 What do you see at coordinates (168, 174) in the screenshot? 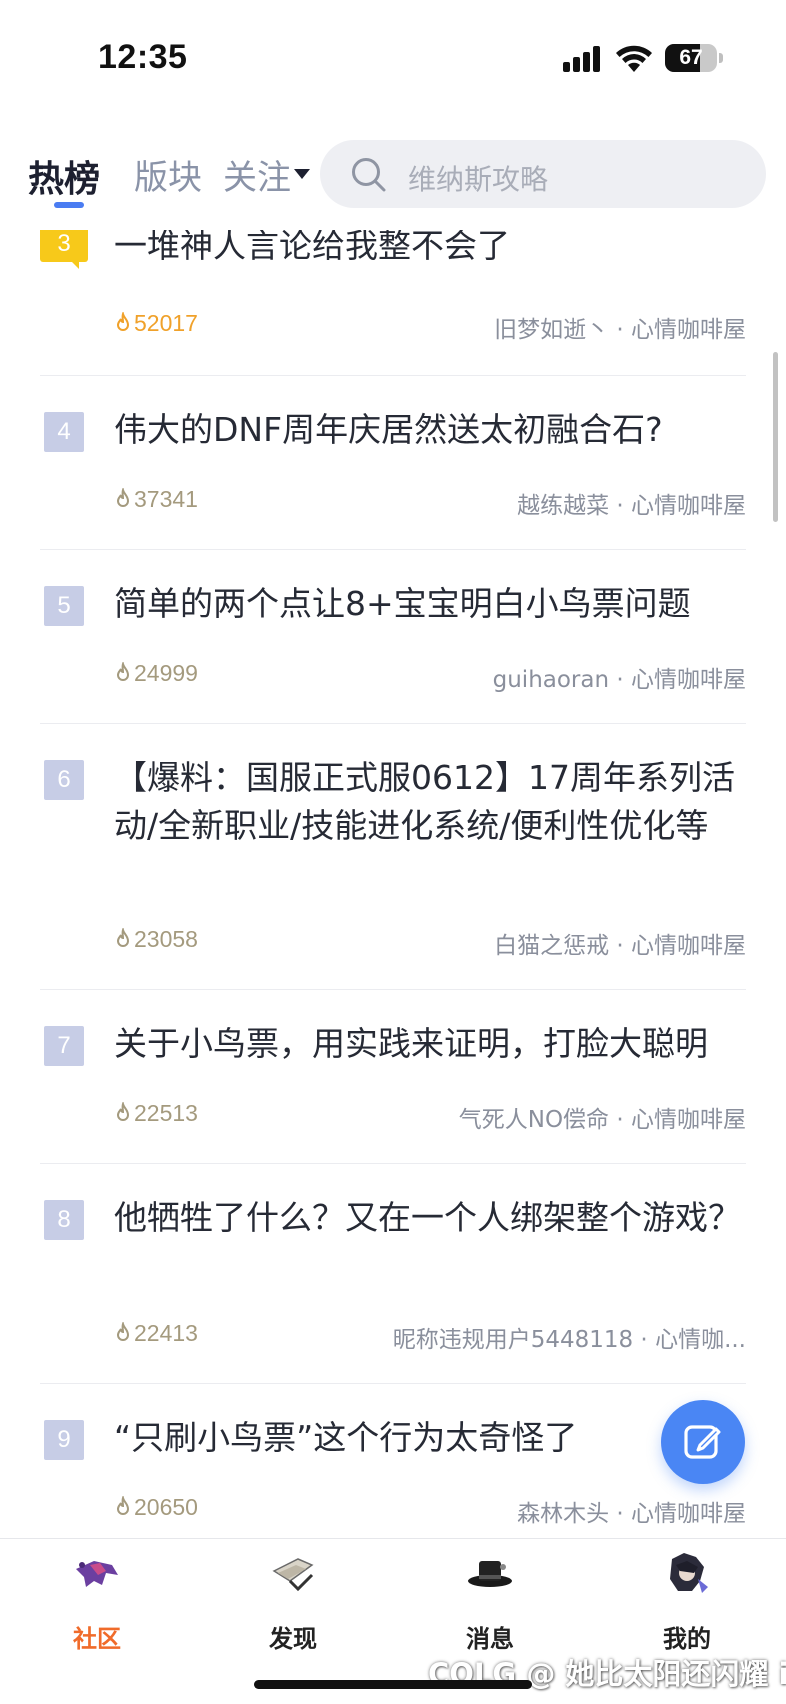
I see `tab-boards: 版块` at bounding box center [168, 174].